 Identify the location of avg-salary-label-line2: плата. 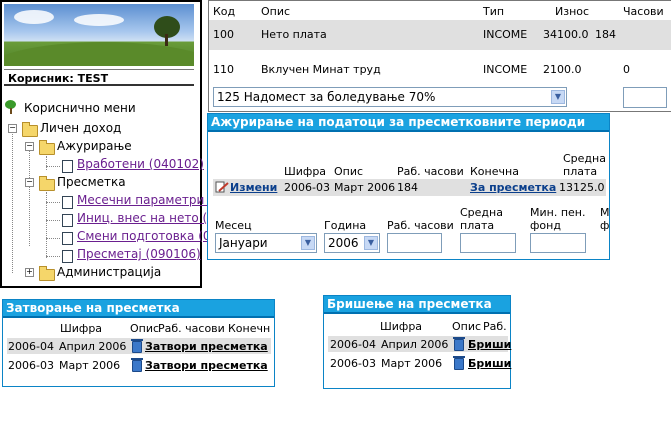
(477, 225).